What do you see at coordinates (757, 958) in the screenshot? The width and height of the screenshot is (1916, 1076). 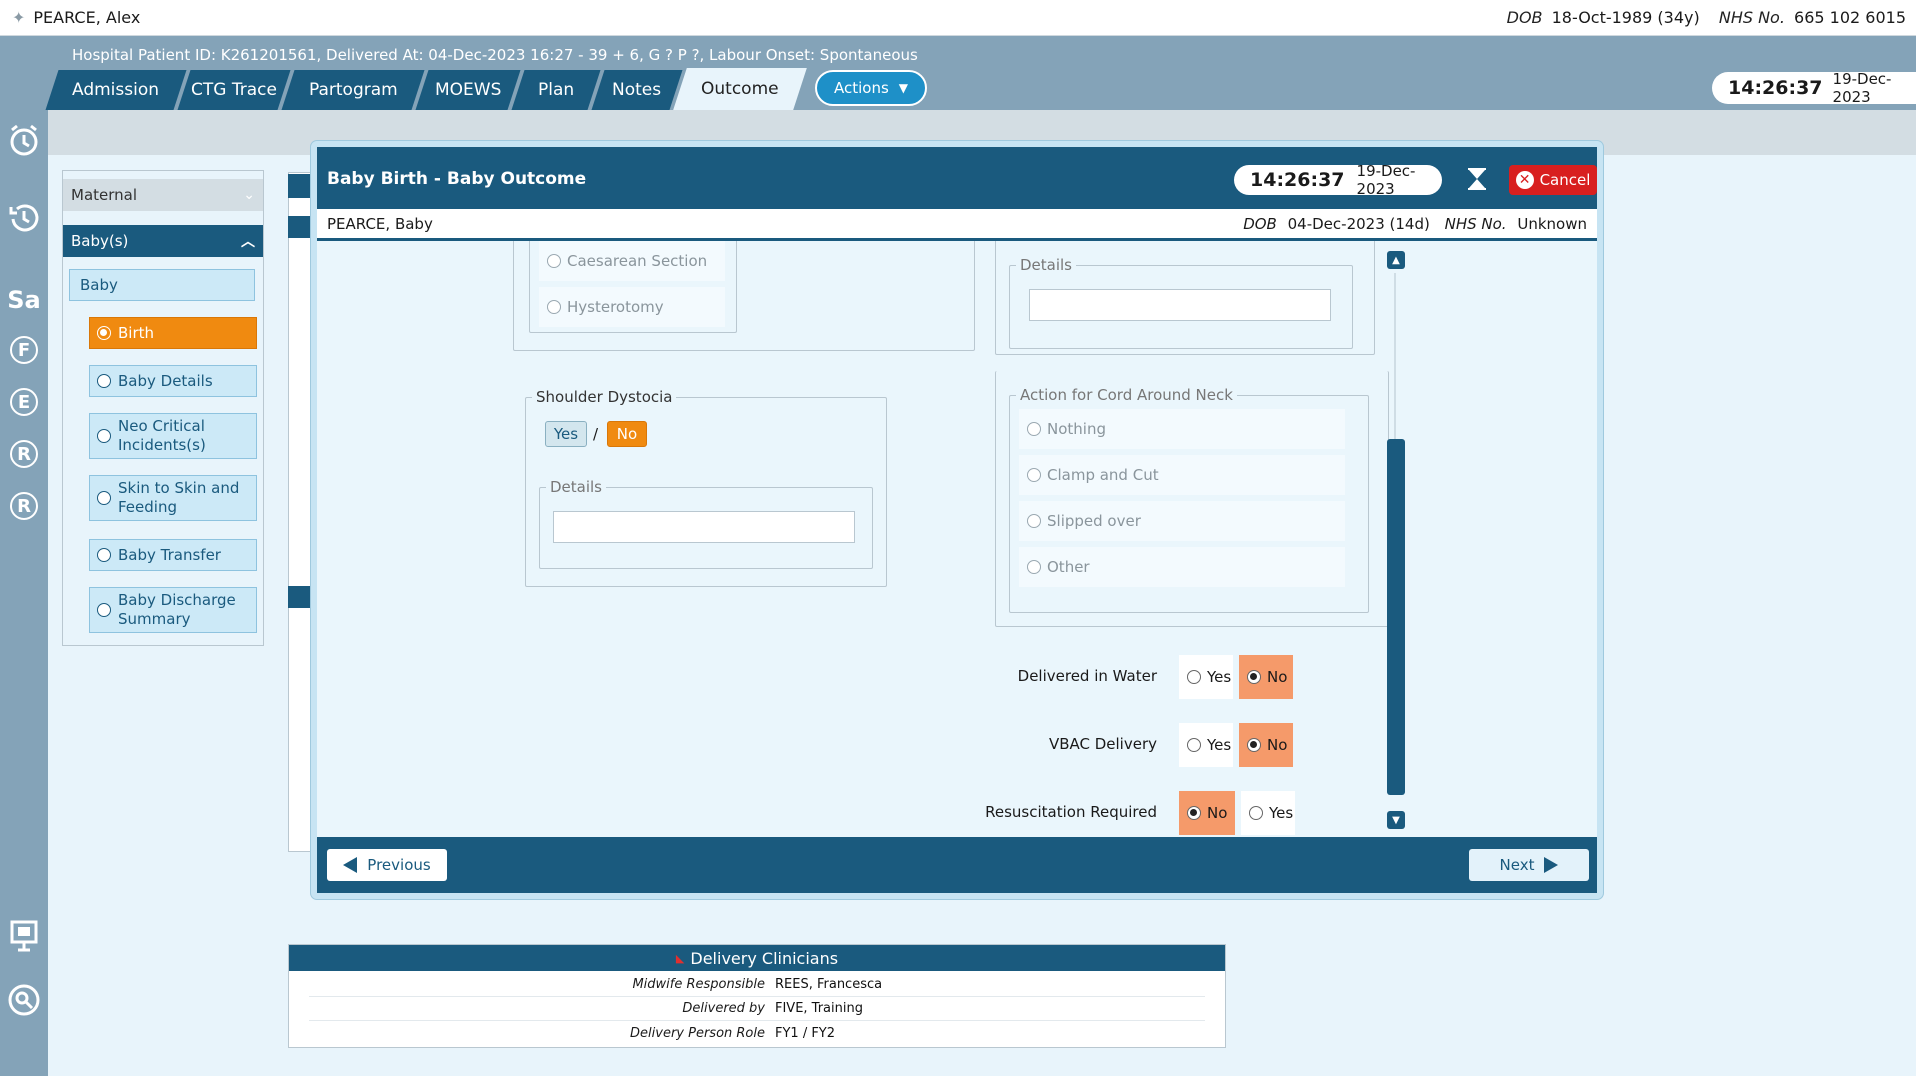 I see `delivery-clinicians-header: ◣ Delivery Clinicians` at bounding box center [757, 958].